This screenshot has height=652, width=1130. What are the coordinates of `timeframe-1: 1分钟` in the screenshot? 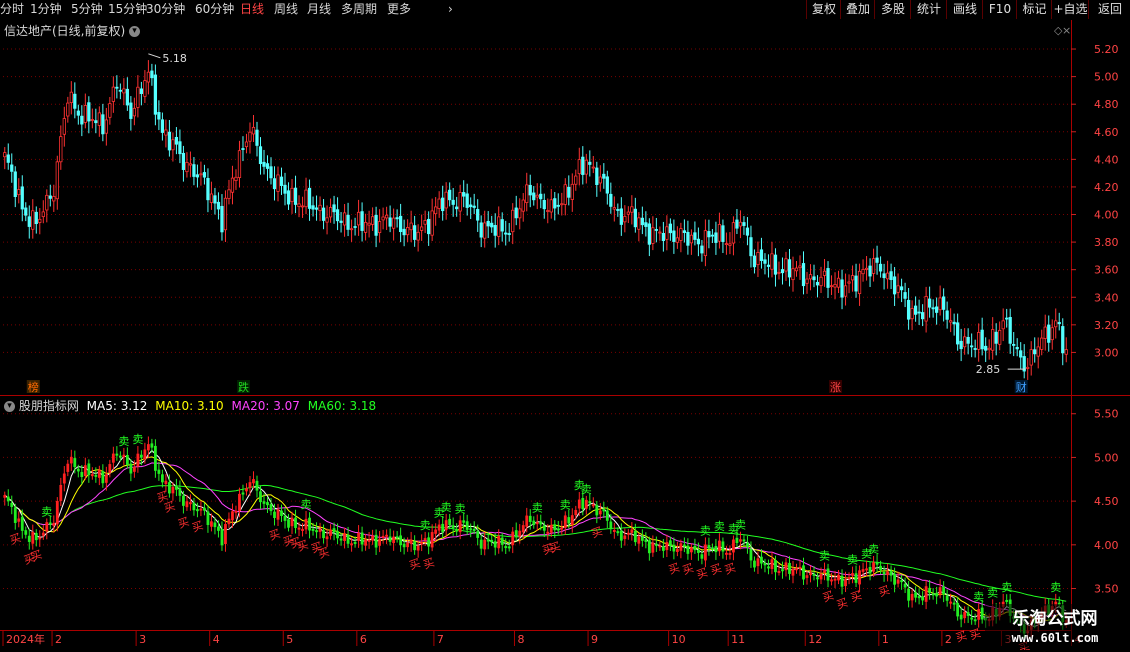 It's located at (46, 9).